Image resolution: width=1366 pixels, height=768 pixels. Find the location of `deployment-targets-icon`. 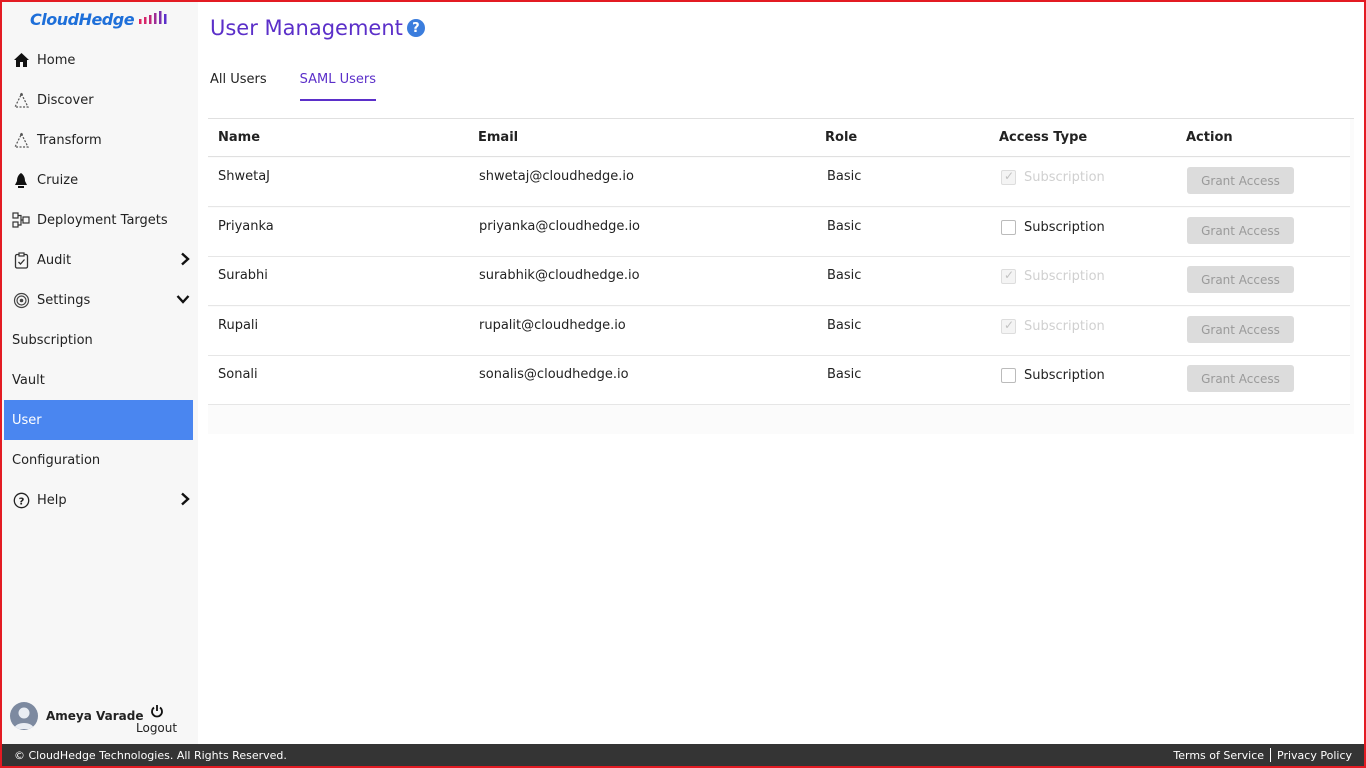

deployment-targets-icon is located at coordinates (21, 220).